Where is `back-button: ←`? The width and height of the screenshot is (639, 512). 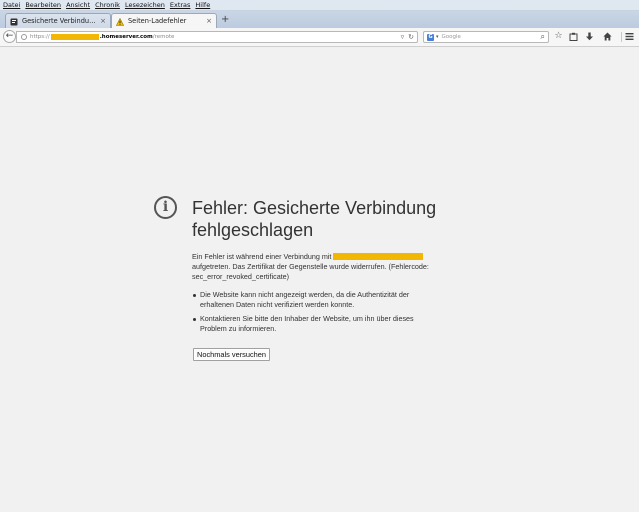 back-button: ← is located at coordinates (9, 36).